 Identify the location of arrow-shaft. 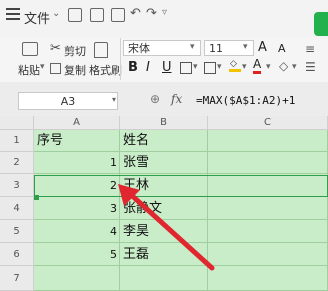
(170, 230).